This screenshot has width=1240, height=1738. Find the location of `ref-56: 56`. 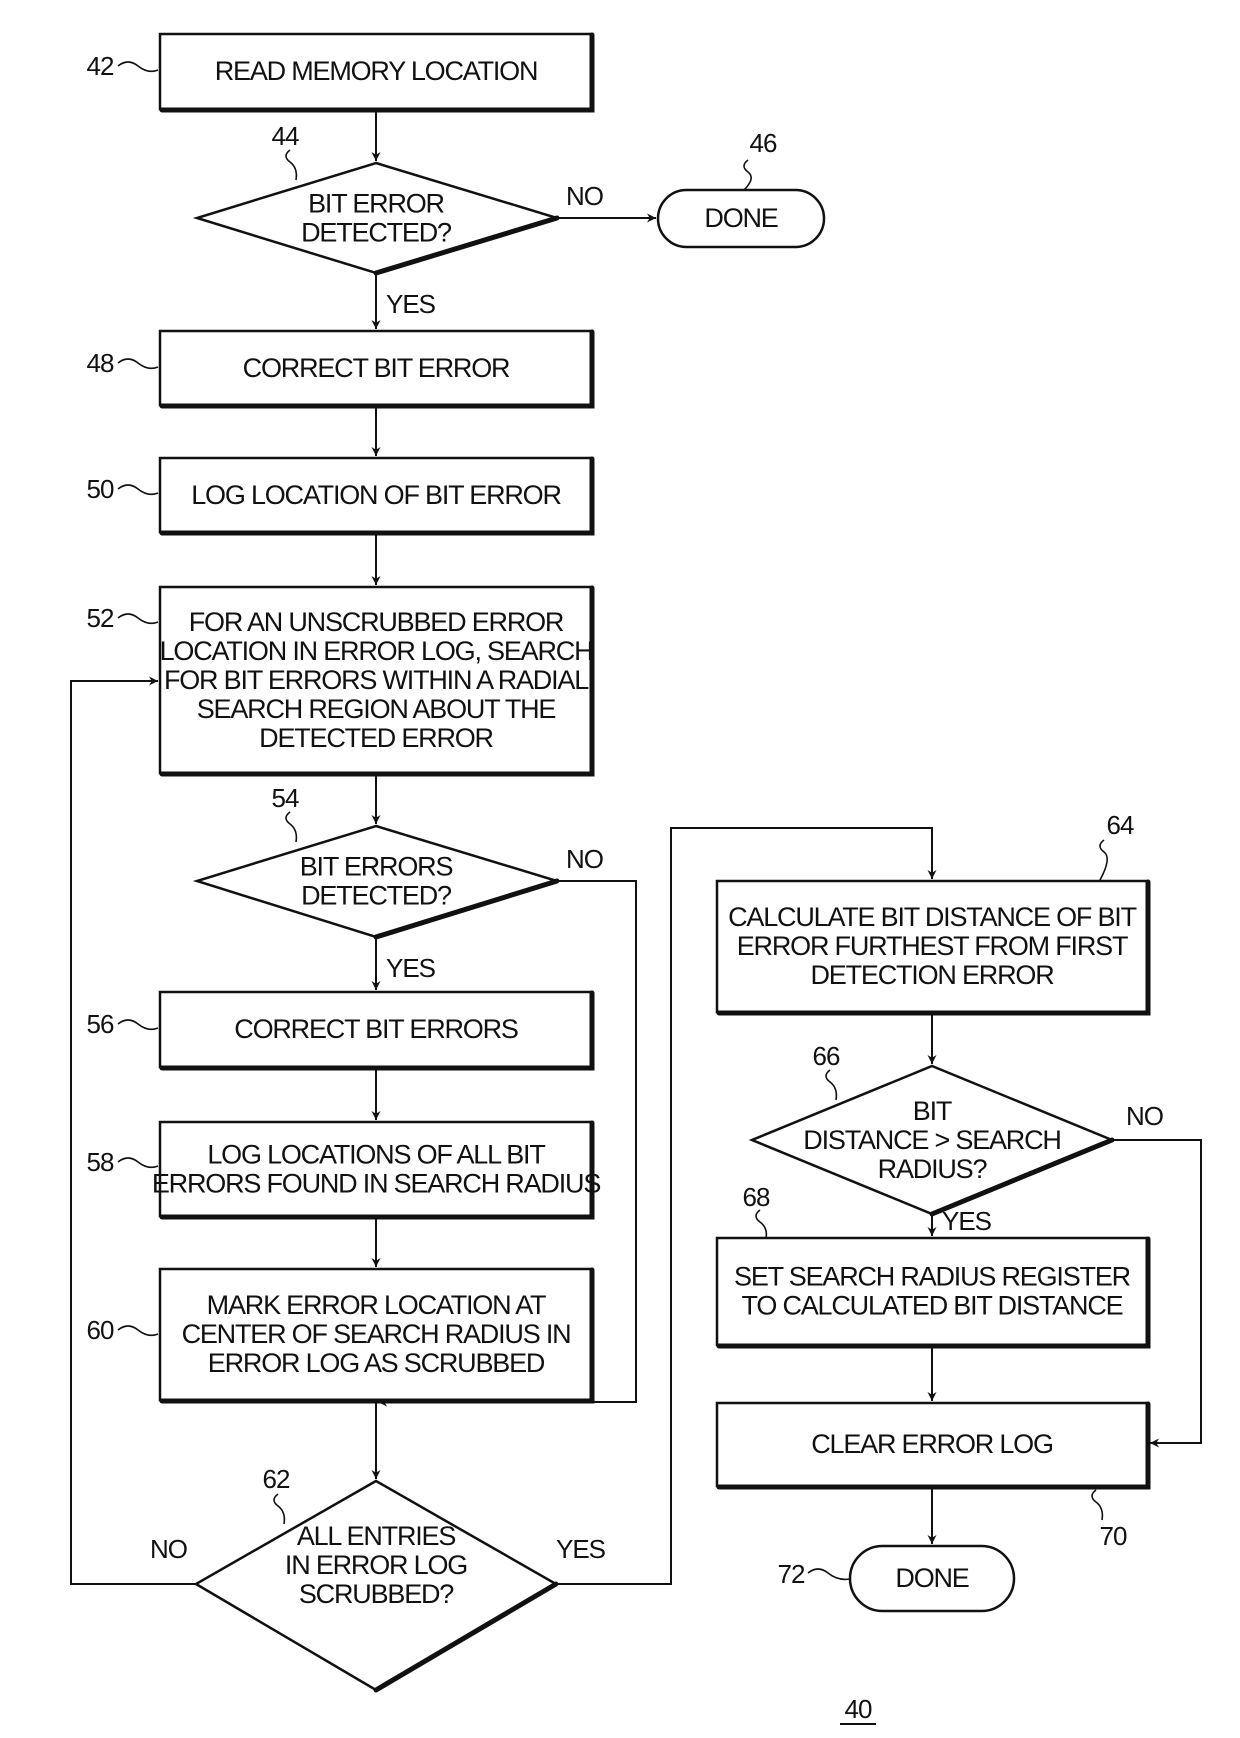

ref-56: 56 is located at coordinates (100, 1024).